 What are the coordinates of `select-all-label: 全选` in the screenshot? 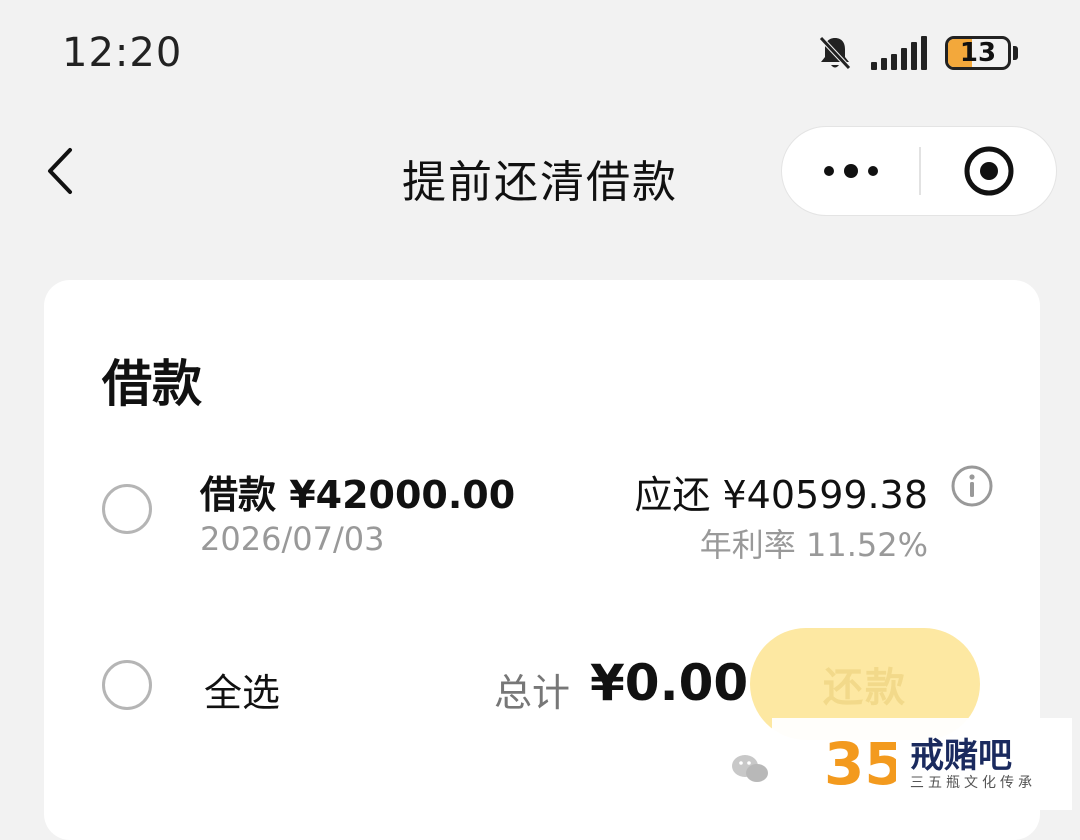 It's located at (242, 689).